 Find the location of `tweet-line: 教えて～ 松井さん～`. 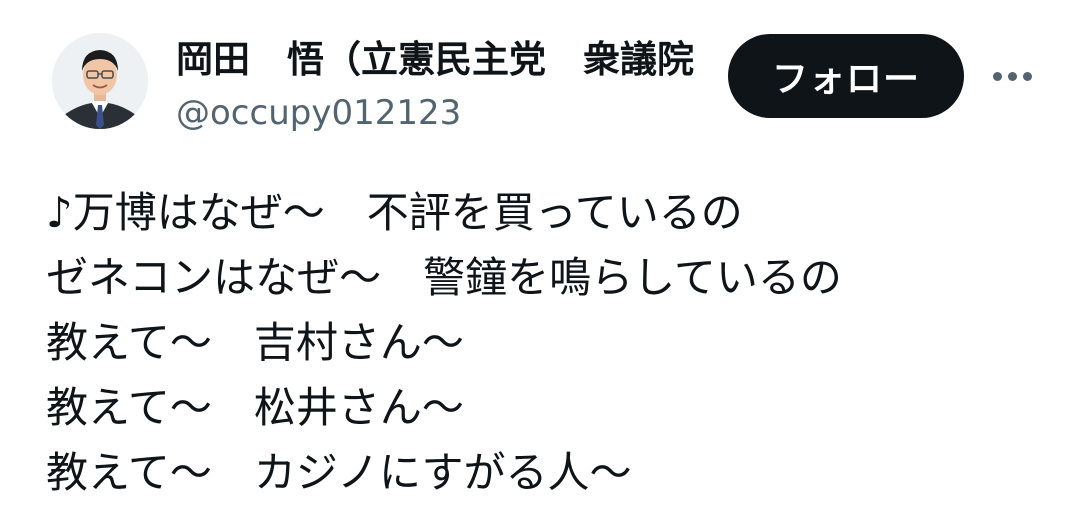

tweet-line: 教えて～ 松井さん～ is located at coordinates (255, 407).